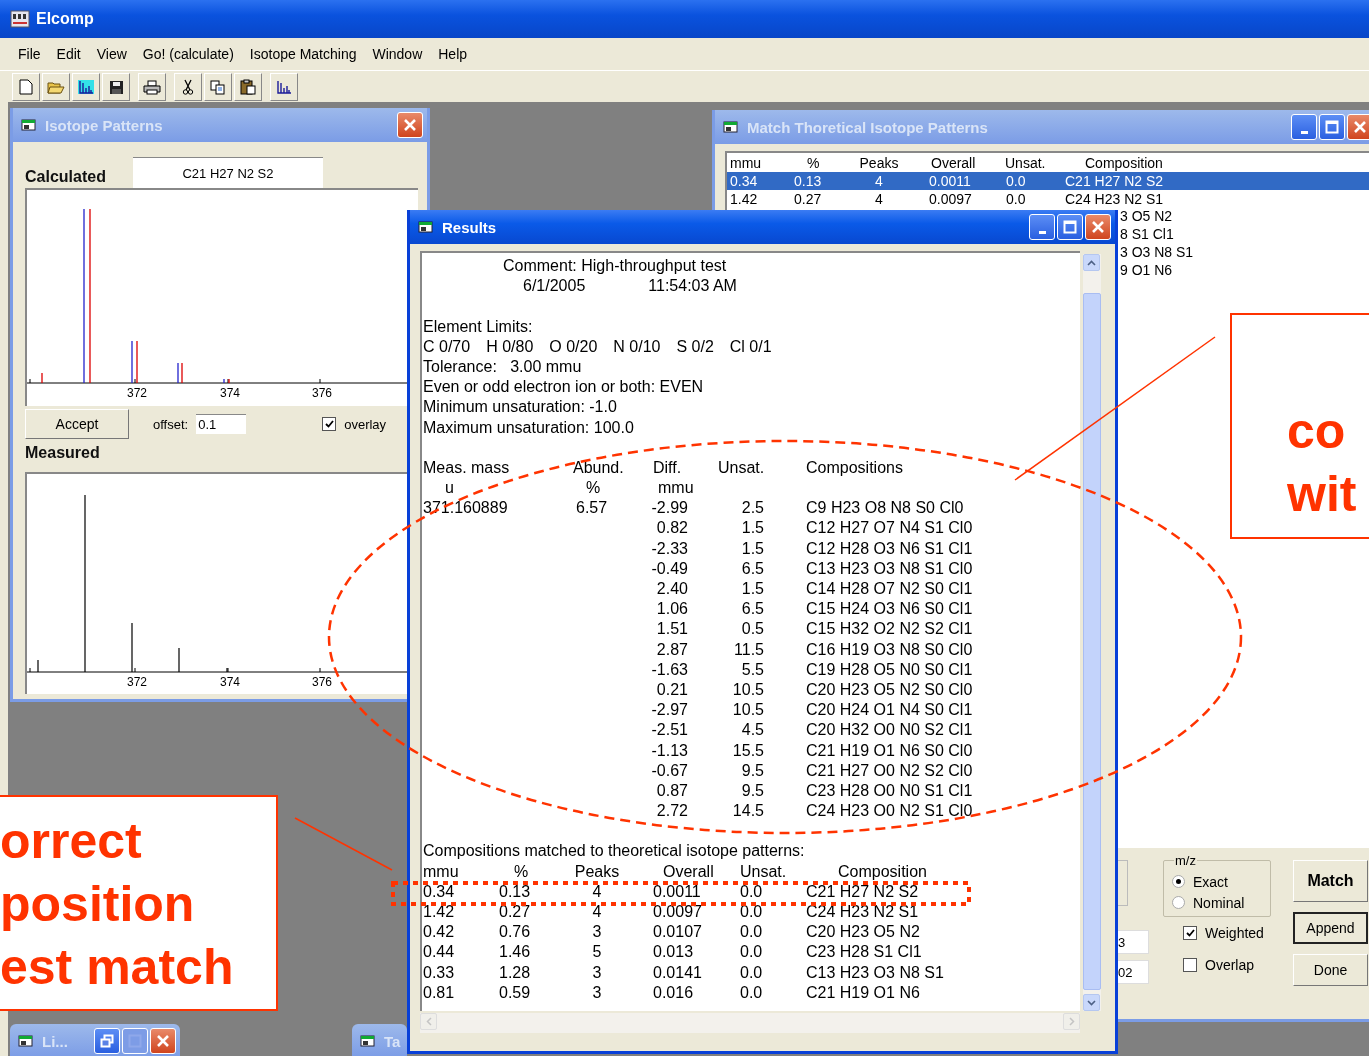  I want to click on overlay-label: overlay, so click(365, 424).